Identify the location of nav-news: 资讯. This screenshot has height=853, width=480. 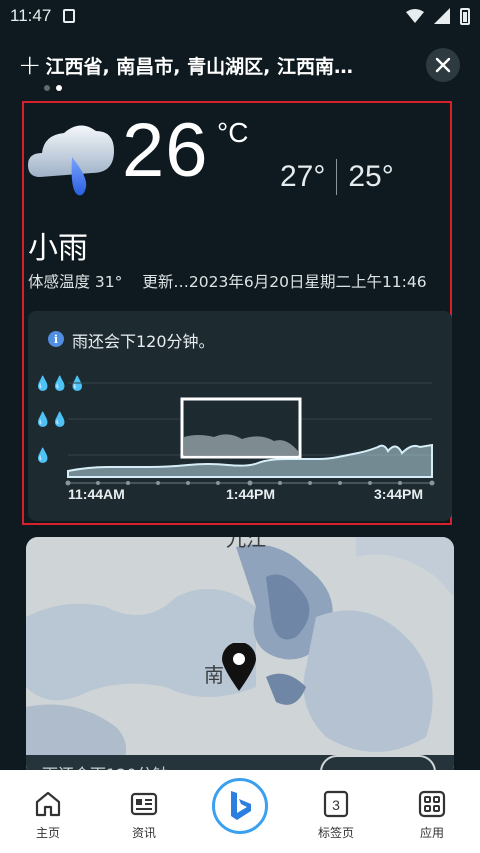
(144, 811).